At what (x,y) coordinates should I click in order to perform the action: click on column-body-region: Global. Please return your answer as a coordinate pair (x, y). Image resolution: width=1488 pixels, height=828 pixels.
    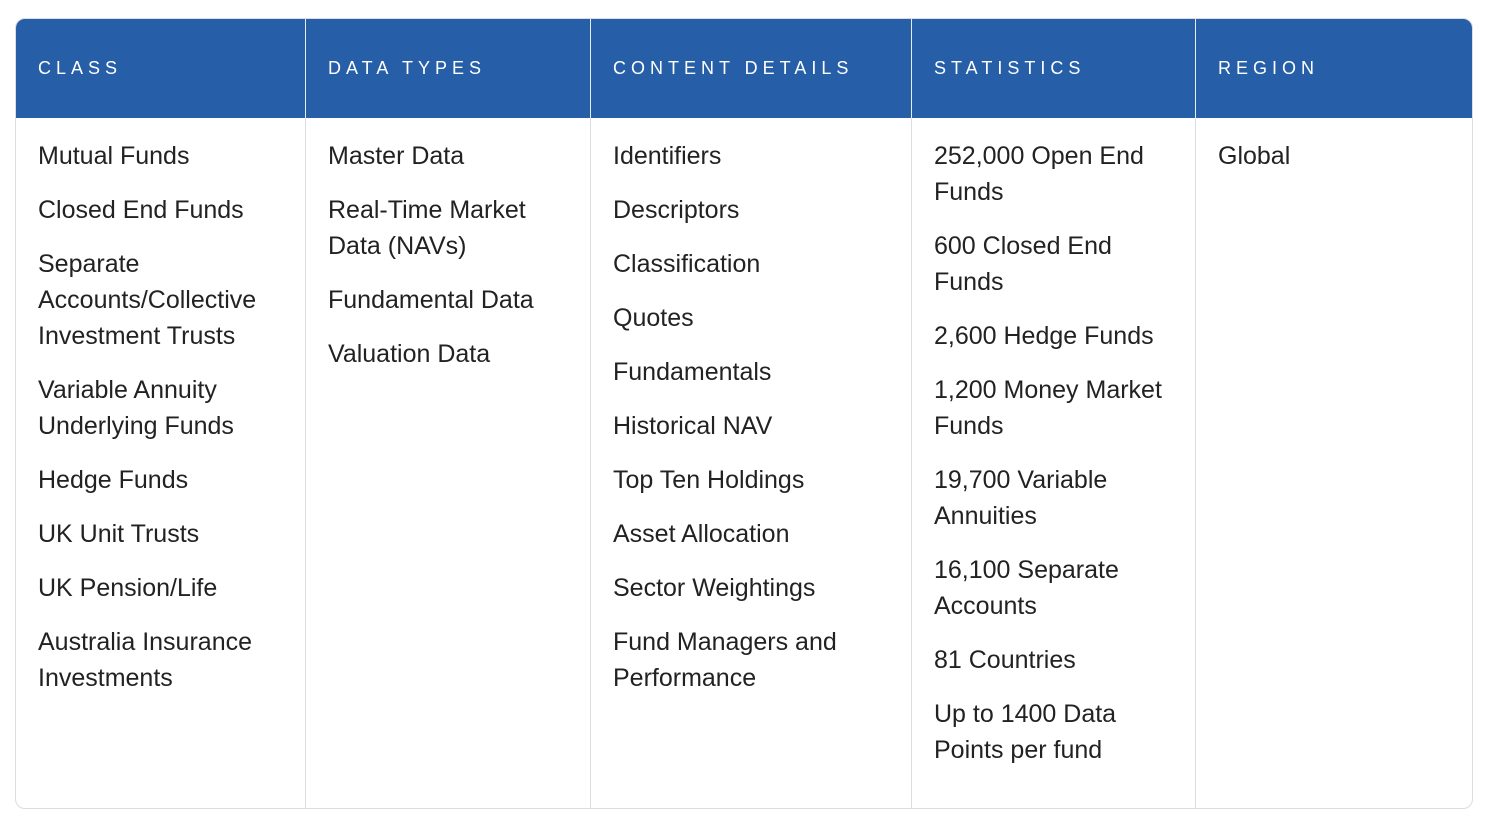
    Looking at the image, I should click on (1334, 146).